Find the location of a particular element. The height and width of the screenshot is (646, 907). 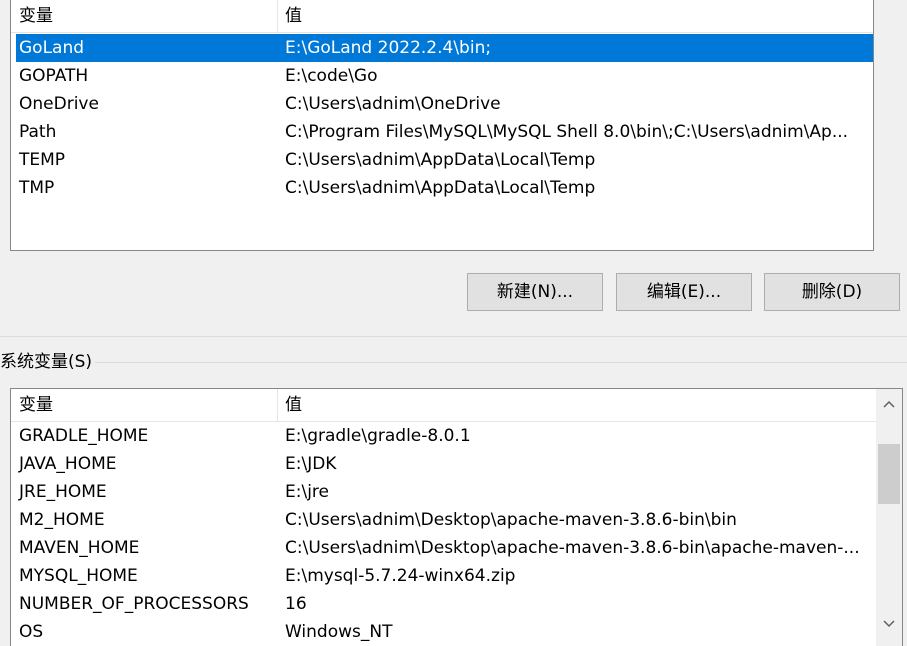

variable-name: Path is located at coordinates (38, 132).